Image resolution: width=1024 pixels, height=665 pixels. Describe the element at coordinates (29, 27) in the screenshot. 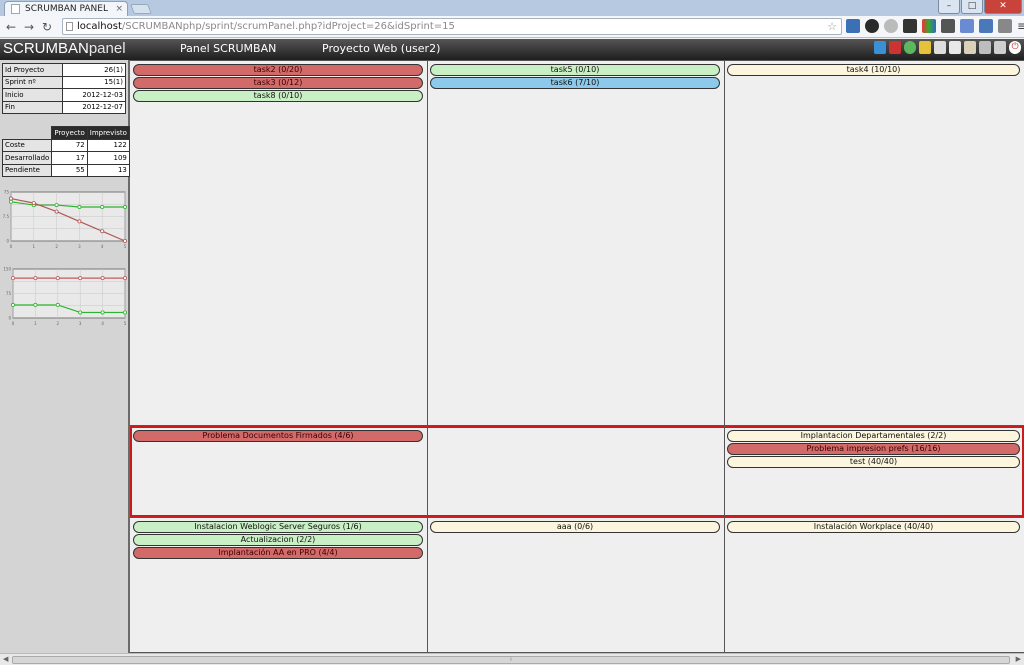

I see `forward-icon: →` at that location.